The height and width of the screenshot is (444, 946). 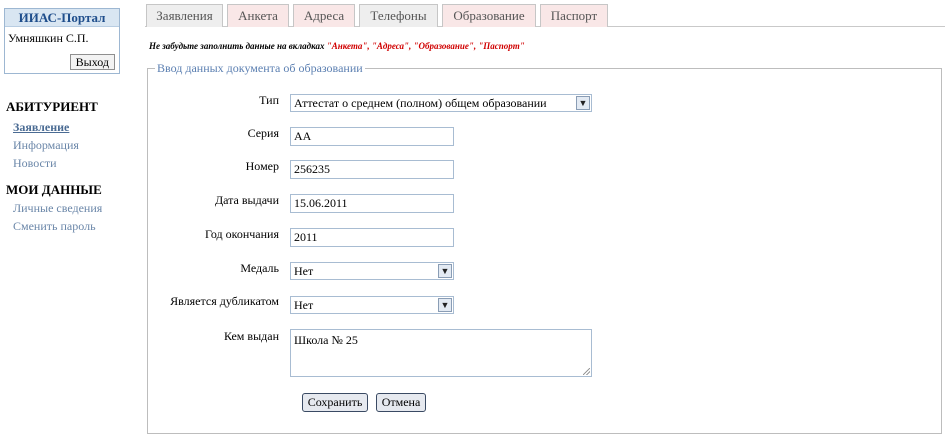 What do you see at coordinates (441, 353) in the screenshot?
I see `issued-by-textarea: Школа № 25` at bounding box center [441, 353].